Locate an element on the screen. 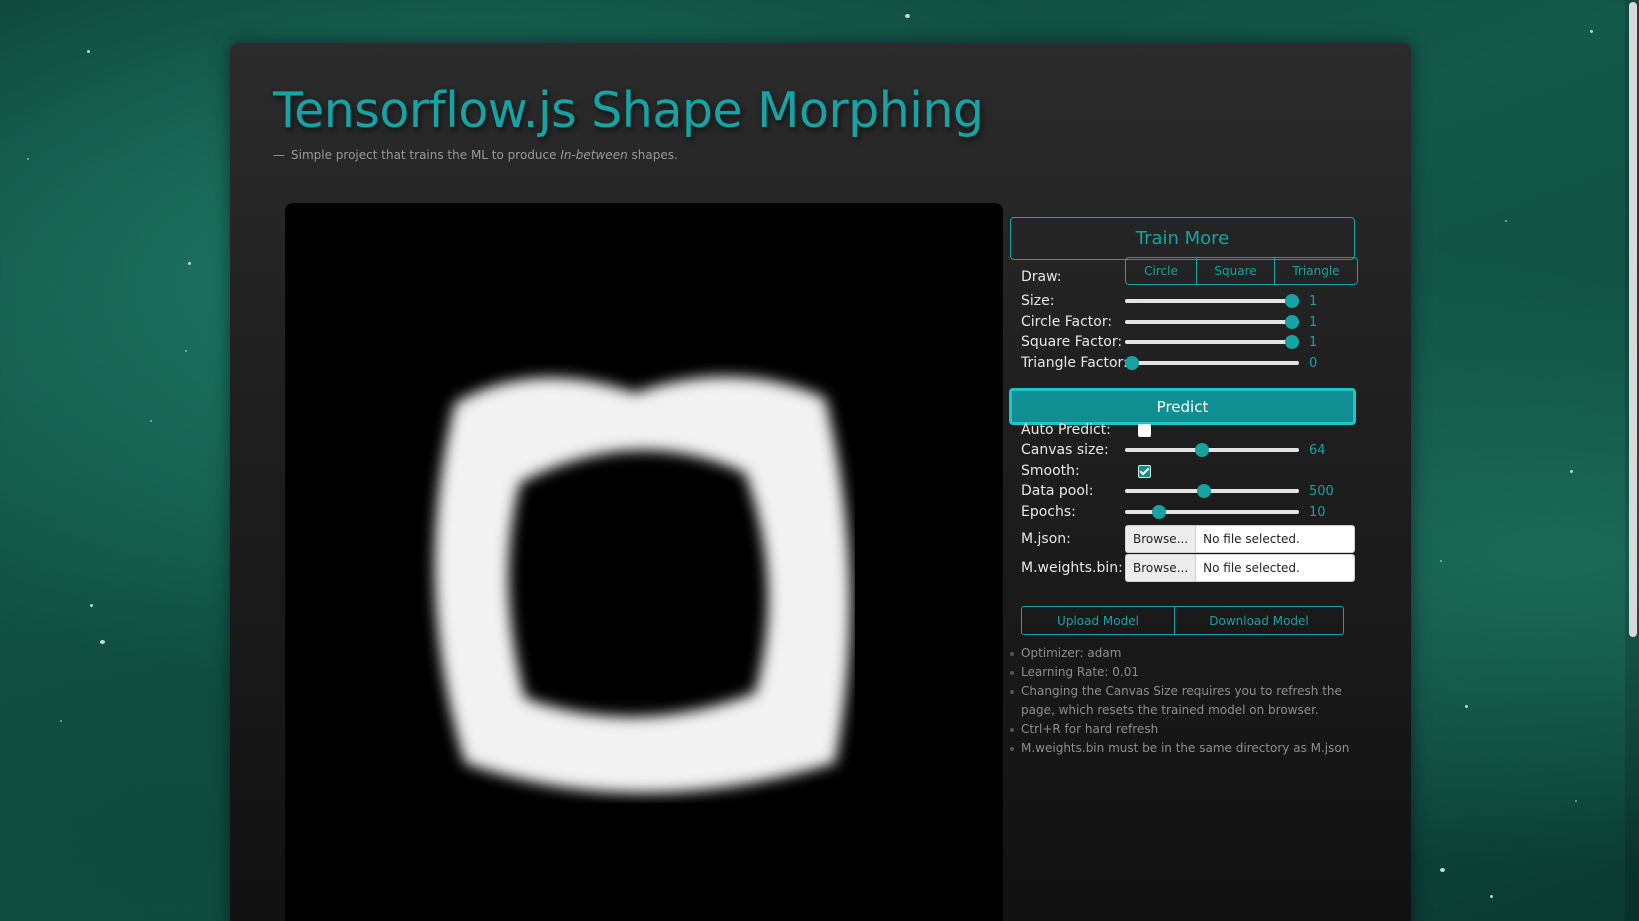  circle-factor-label: Circle Factor: is located at coordinates (1067, 322).